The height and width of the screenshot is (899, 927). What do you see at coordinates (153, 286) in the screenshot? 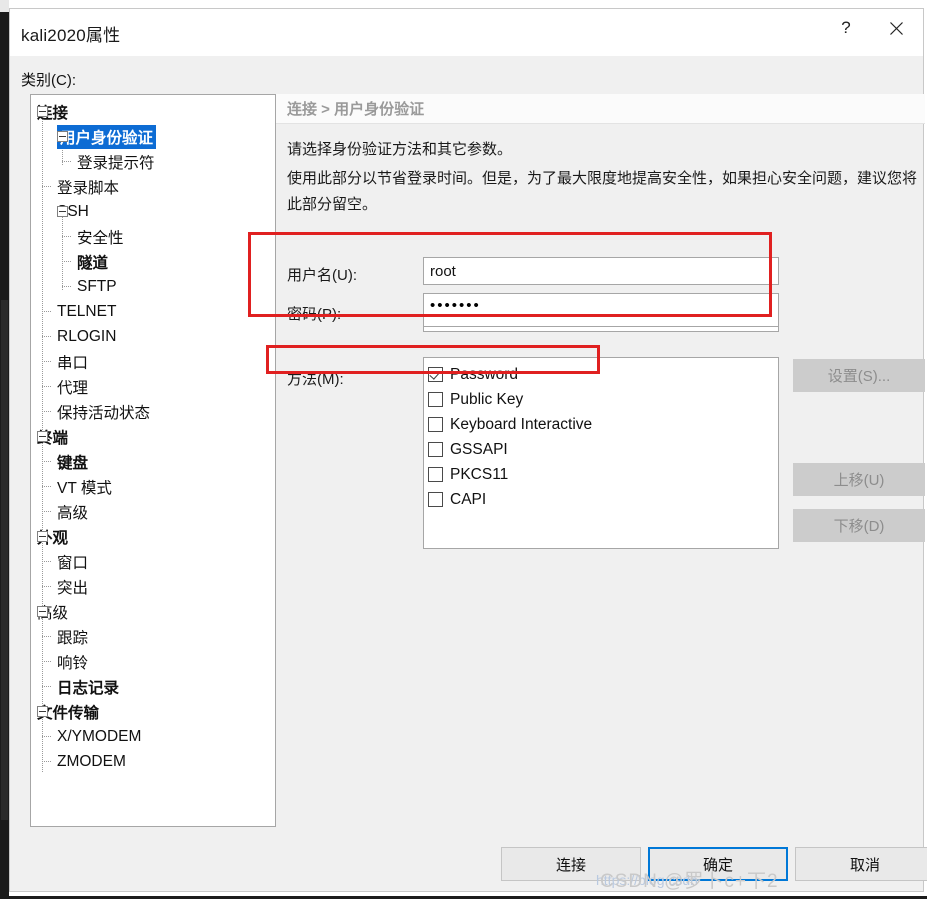
I see `tree-item-7: SFTP` at bounding box center [153, 286].